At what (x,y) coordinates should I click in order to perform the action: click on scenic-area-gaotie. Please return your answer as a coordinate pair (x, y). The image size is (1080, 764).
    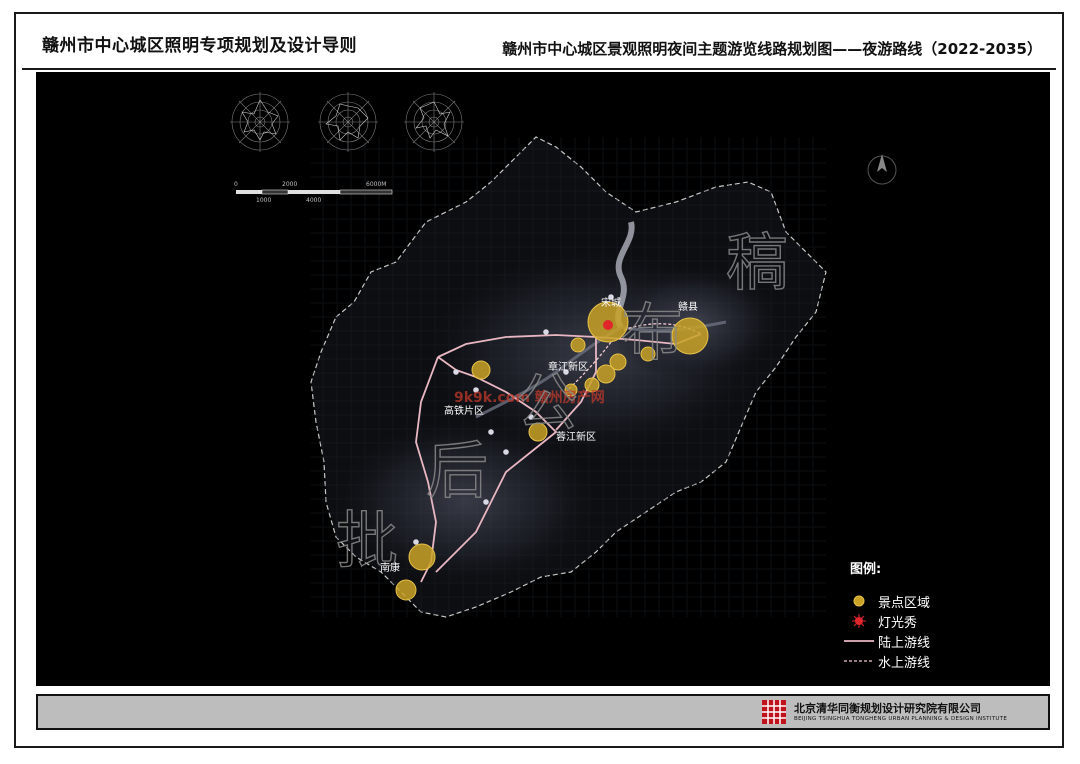
    Looking at the image, I should click on (481, 370).